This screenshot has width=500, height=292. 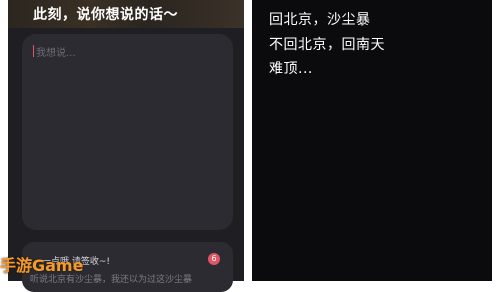 I want to click on site-watermark-logo: 手游Game, so click(x=42, y=265).